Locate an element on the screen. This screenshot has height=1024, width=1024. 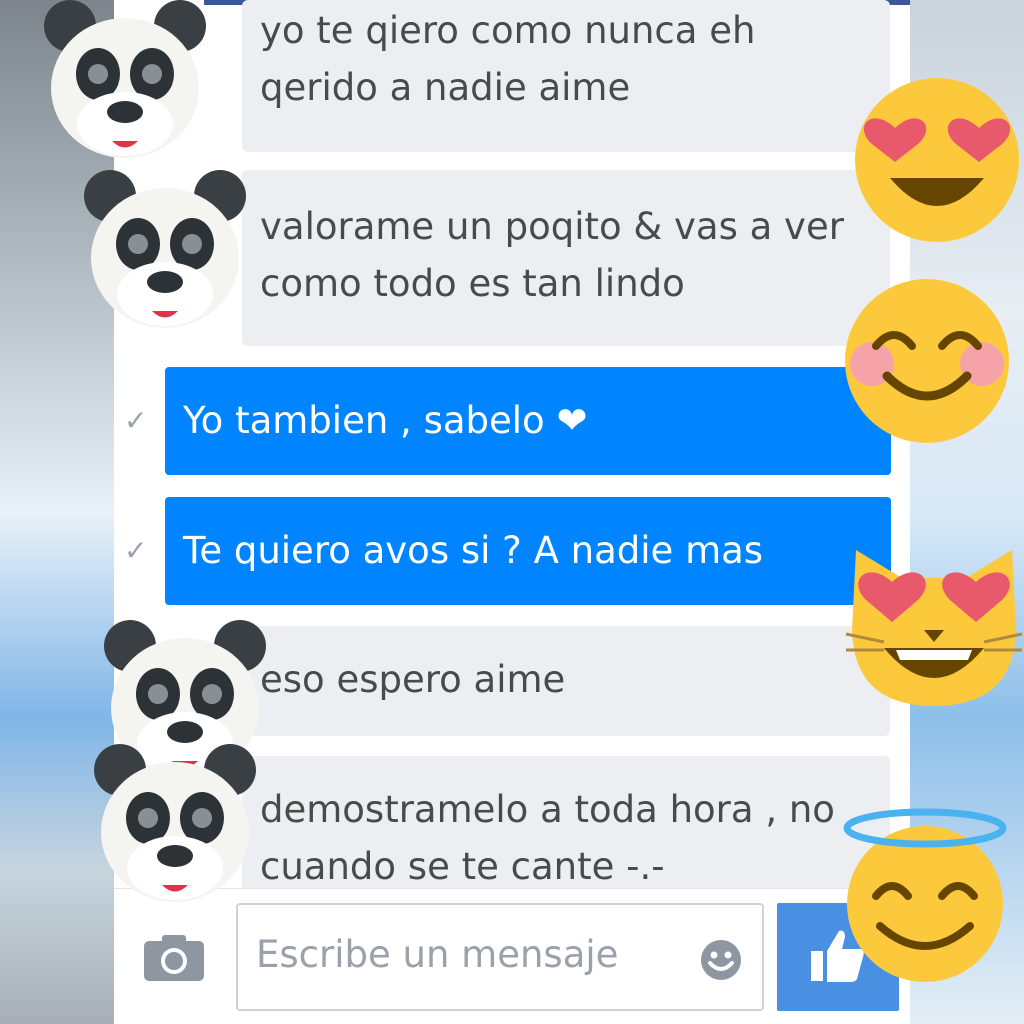
smiley-icon is located at coordinates (721, 960).